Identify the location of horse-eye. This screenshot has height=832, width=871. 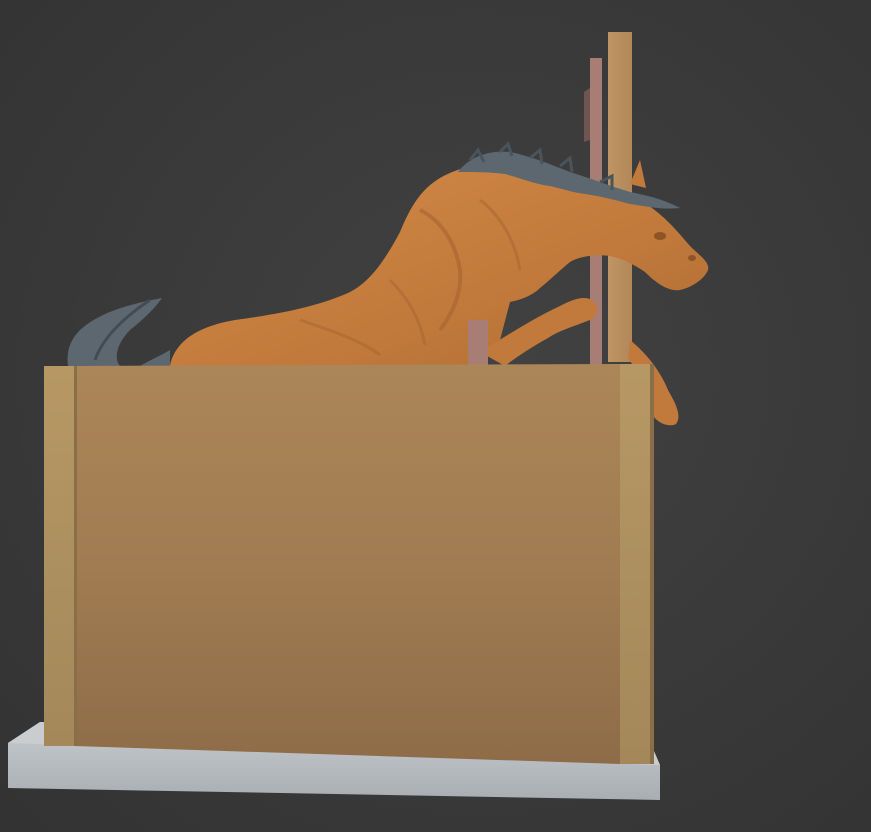
(660, 236).